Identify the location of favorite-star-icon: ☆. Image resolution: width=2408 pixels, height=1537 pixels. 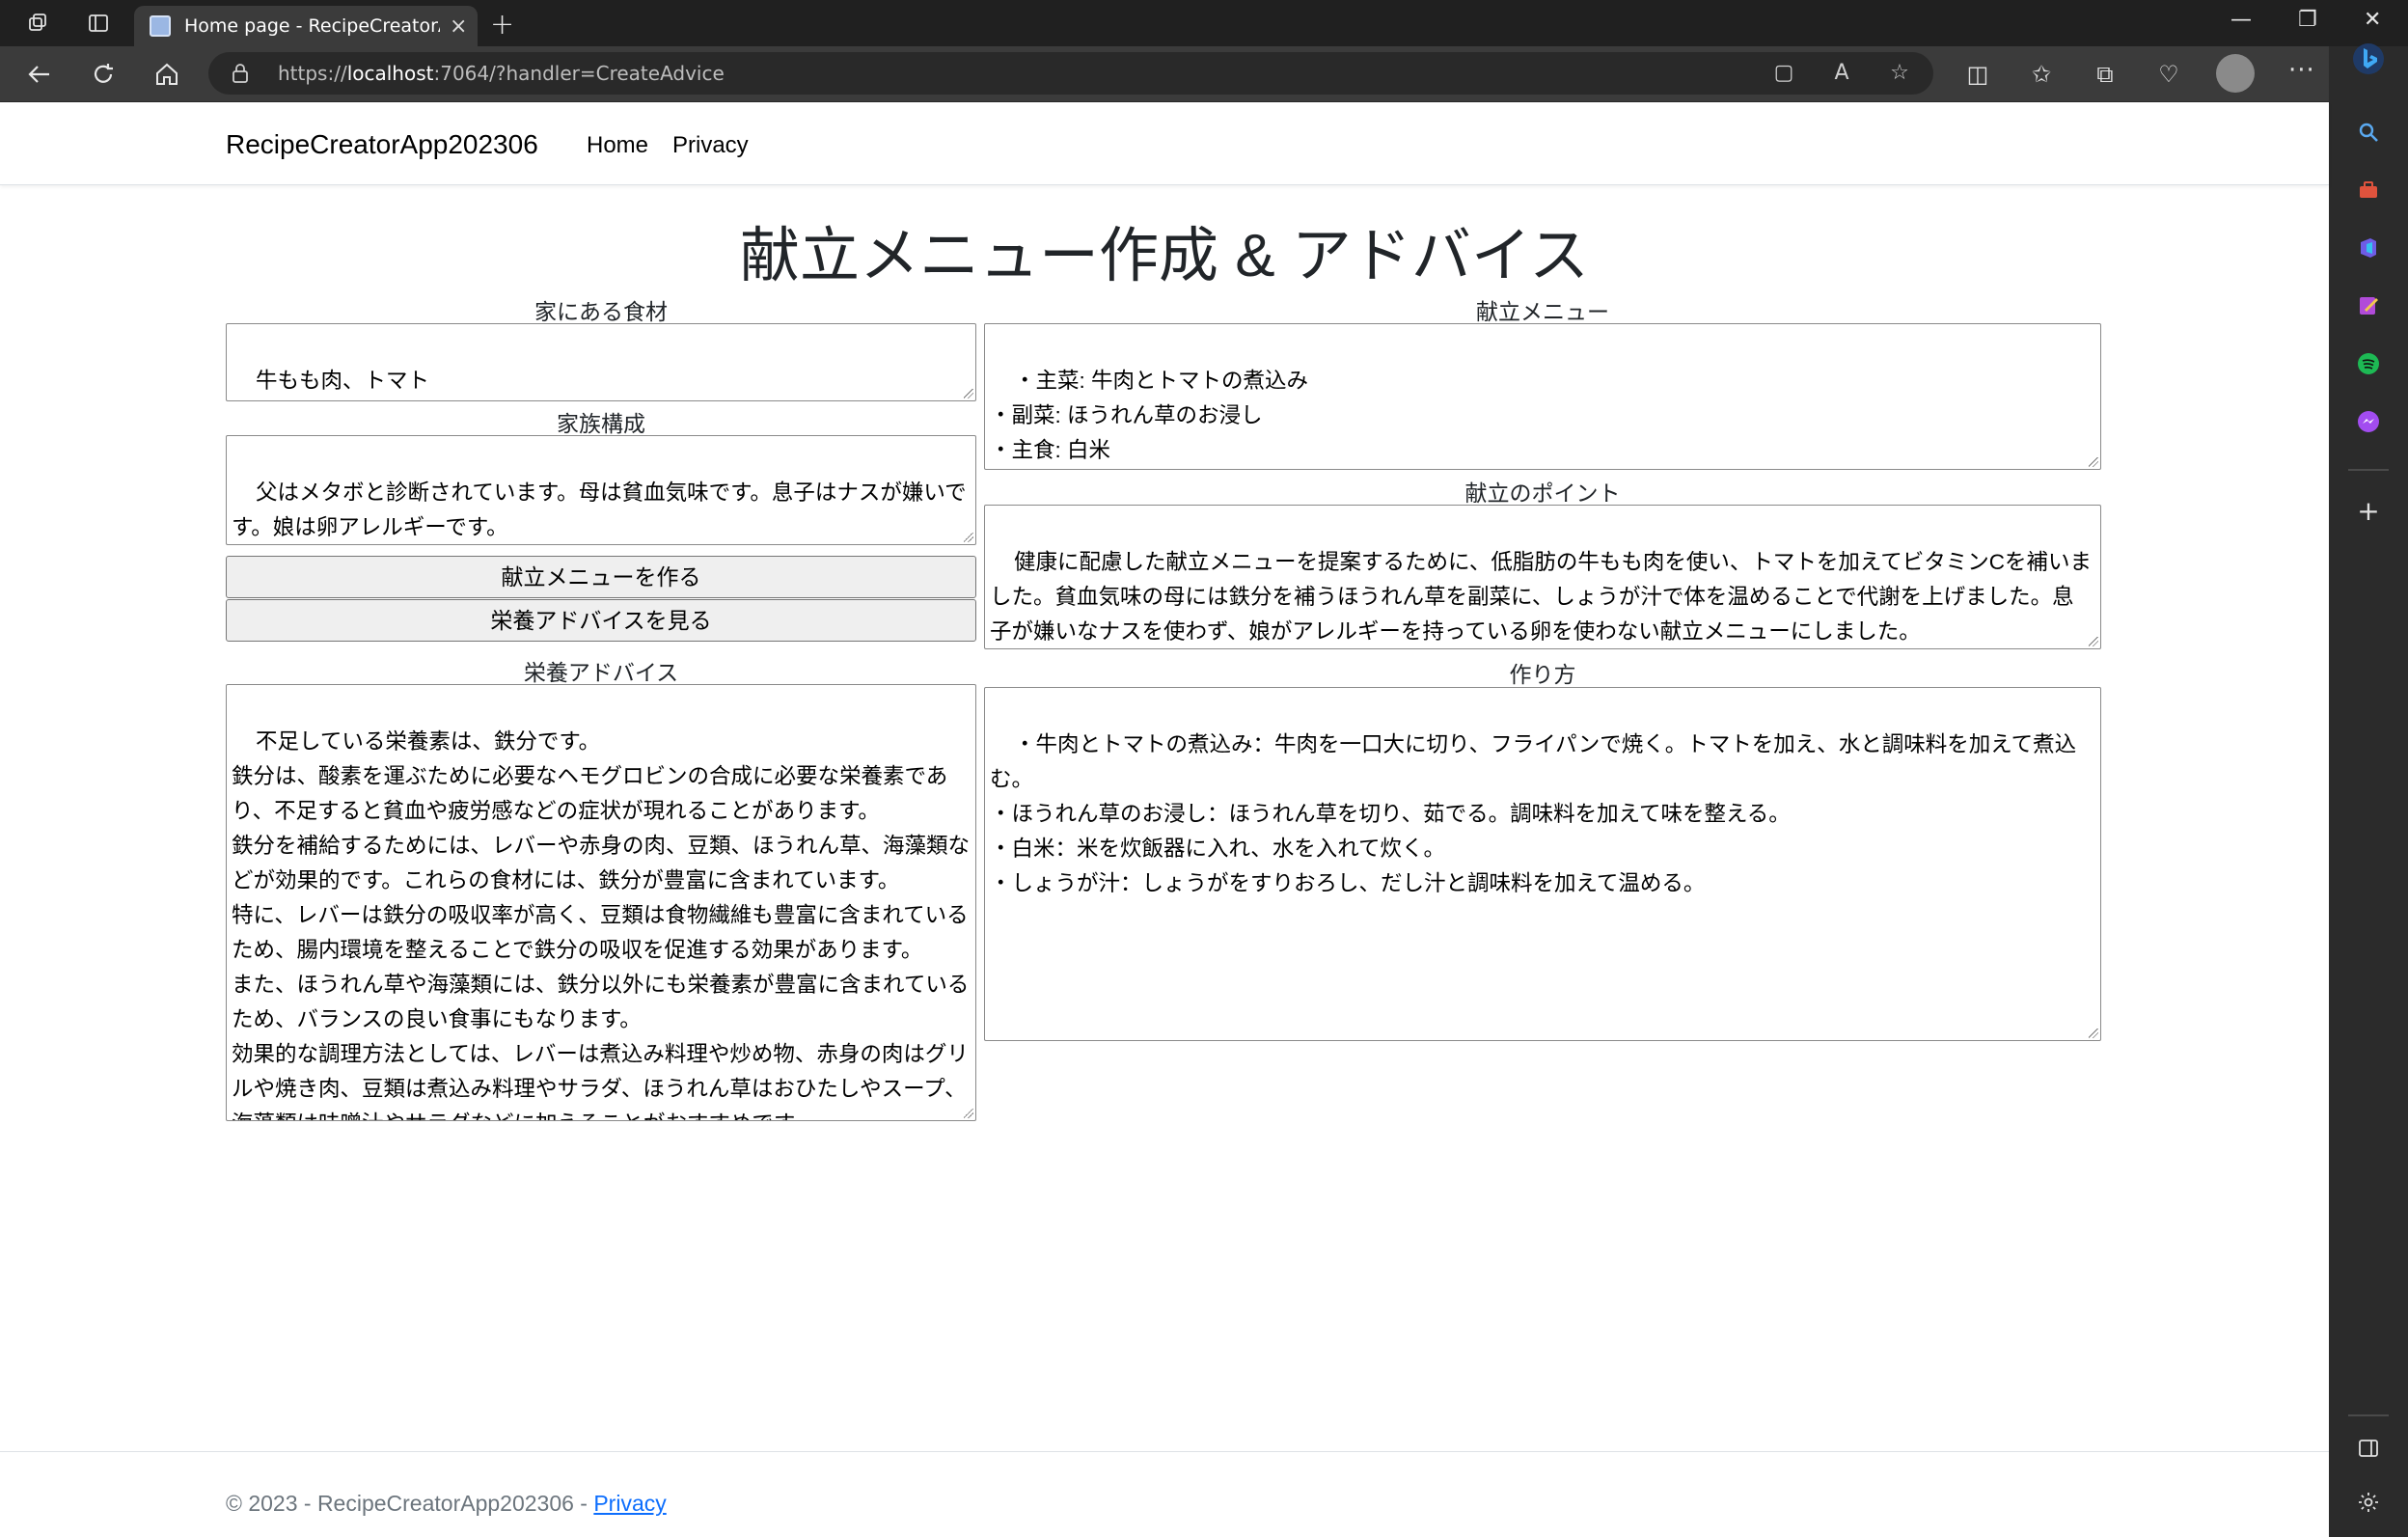
(1899, 73).